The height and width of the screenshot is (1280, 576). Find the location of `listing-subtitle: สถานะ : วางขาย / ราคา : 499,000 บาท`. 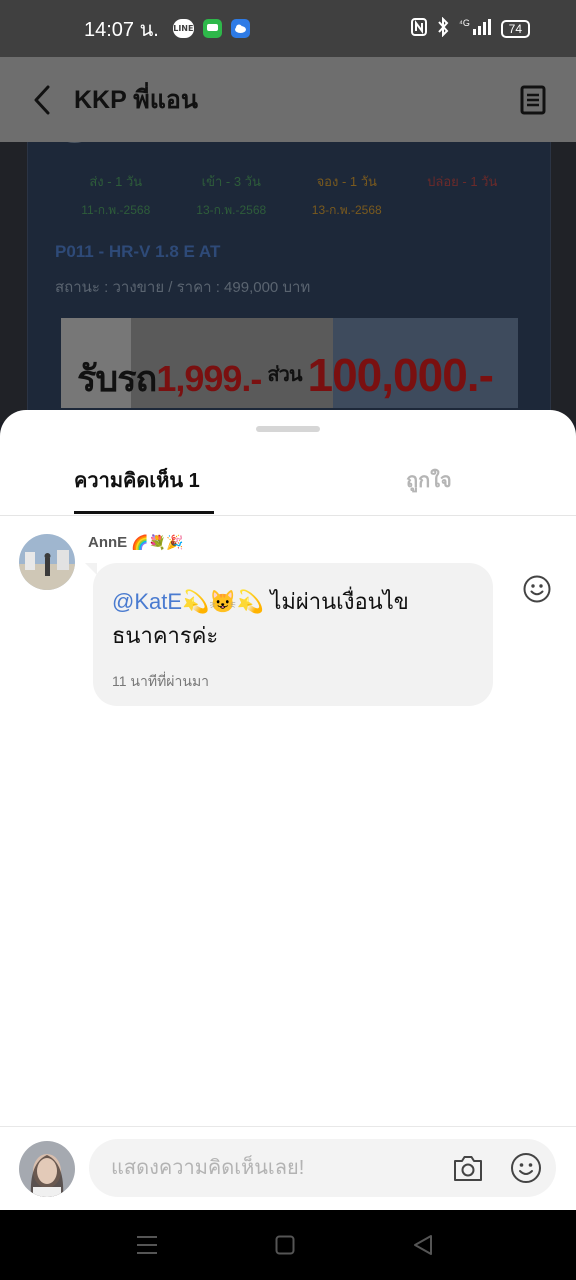

listing-subtitle: สถานะ : วางขาย / ราคา : 499,000 บาท is located at coordinates (183, 287).